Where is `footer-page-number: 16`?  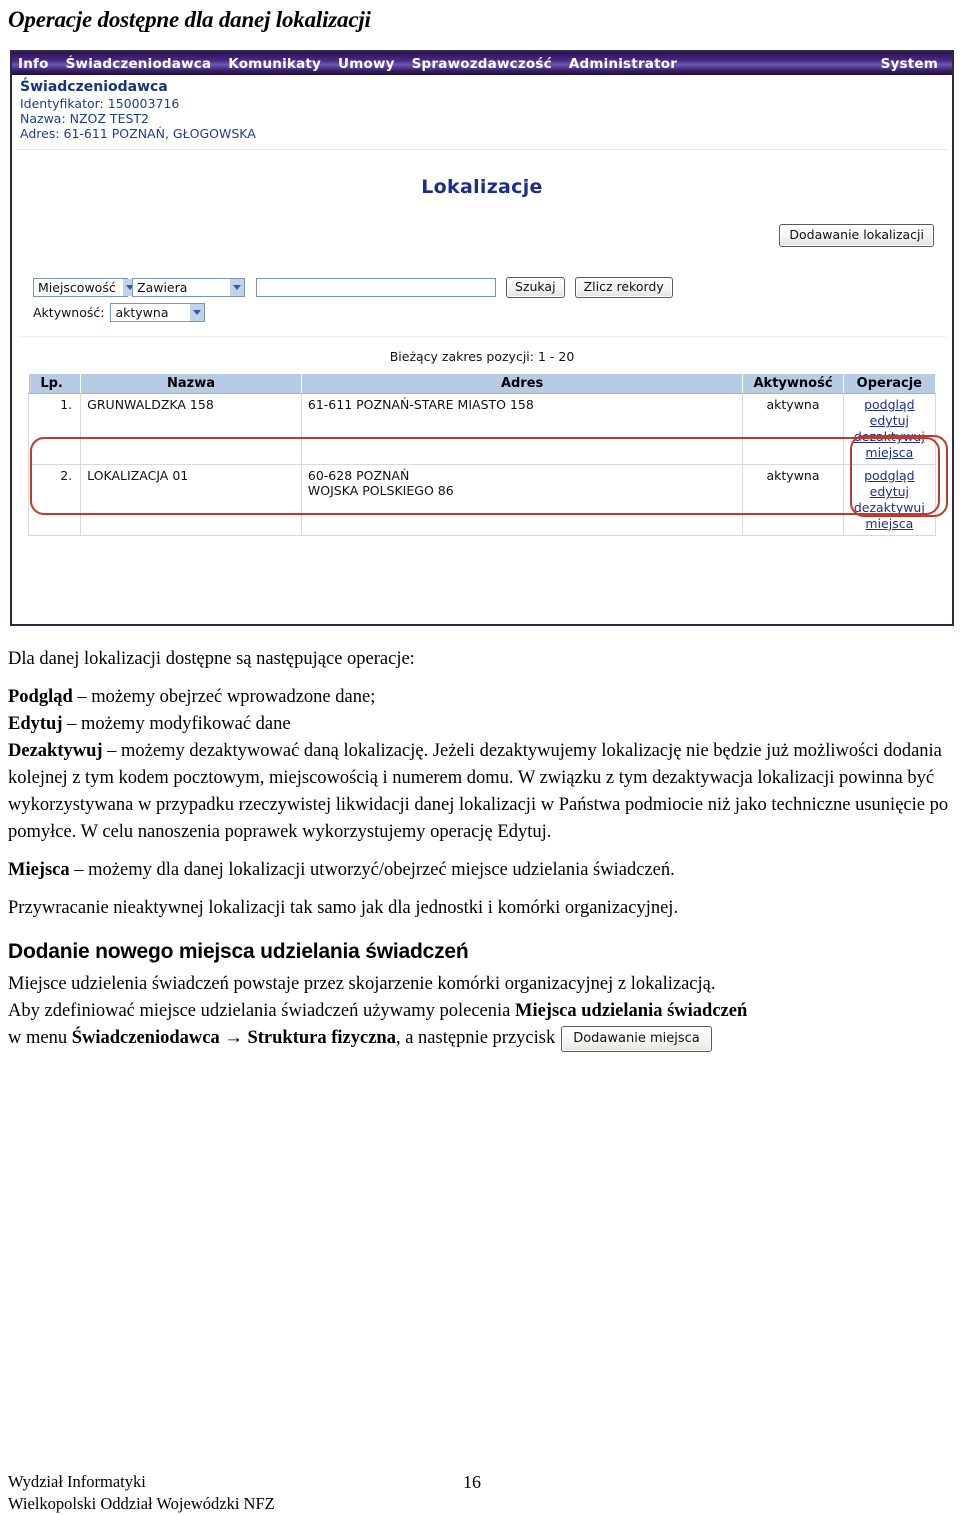
footer-page-number: 16 is located at coordinates (472, 1482).